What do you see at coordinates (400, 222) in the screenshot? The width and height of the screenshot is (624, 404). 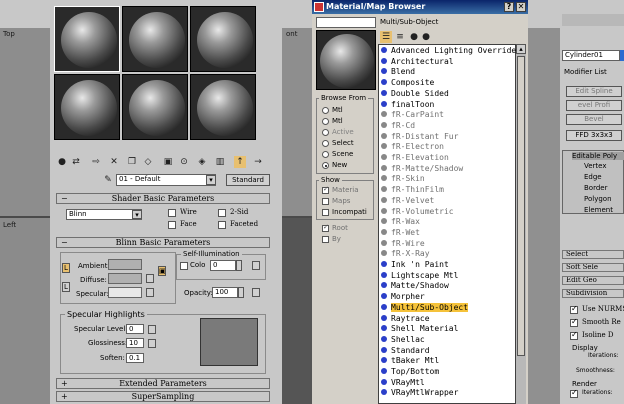 I see `material-type-item: fR-Wax` at bounding box center [400, 222].